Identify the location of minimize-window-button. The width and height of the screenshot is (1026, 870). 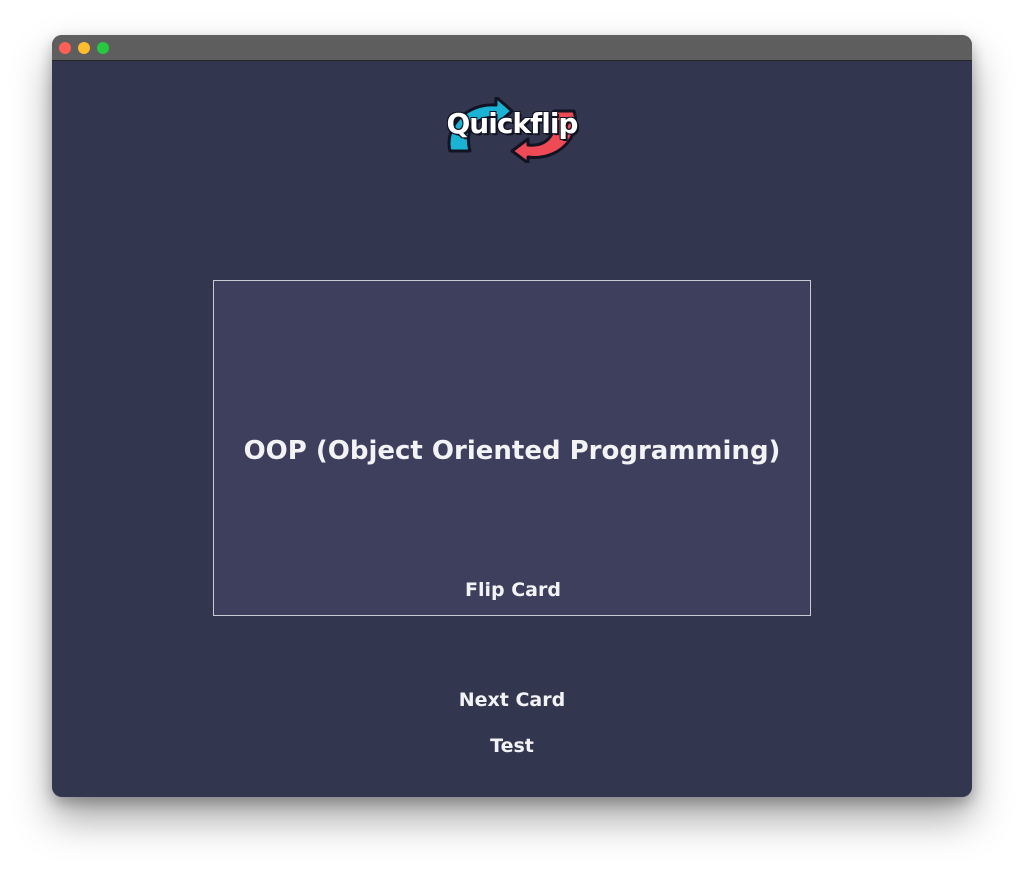
(84, 48).